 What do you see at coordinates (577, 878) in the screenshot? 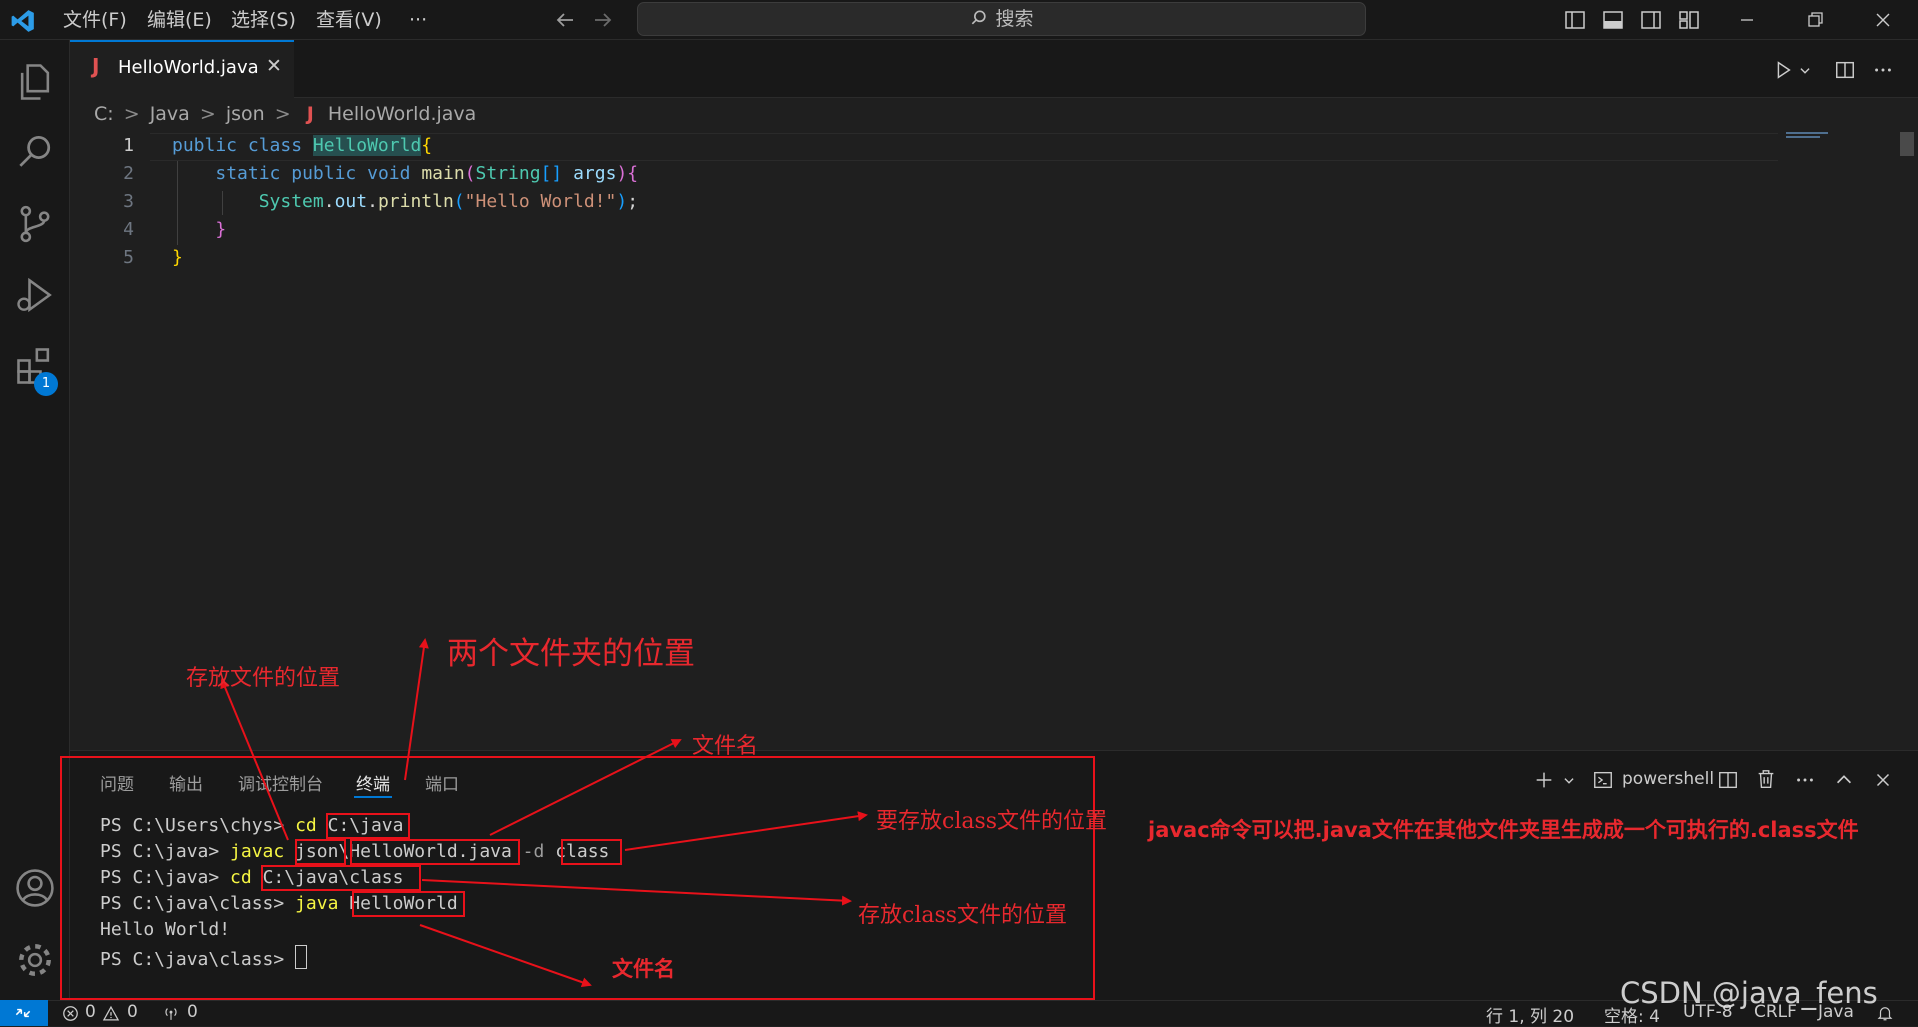
I see `annotation-frame` at bounding box center [577, 878].